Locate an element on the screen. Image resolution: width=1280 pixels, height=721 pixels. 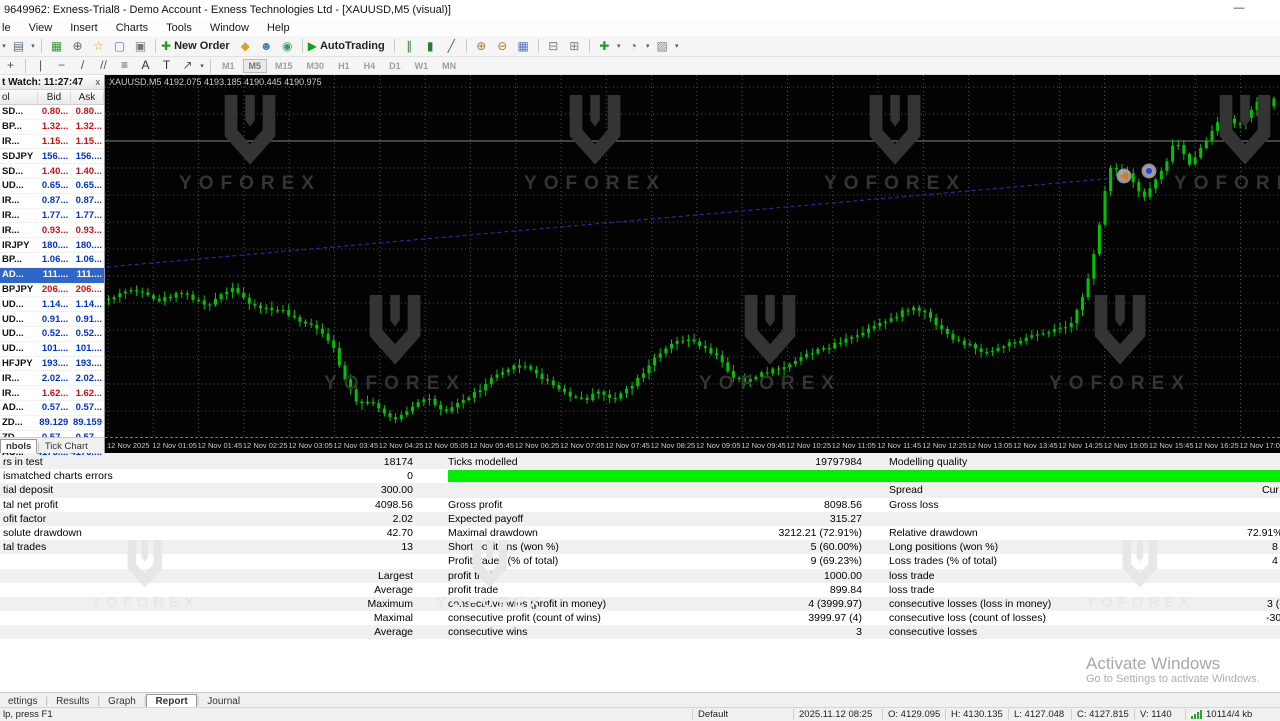
timeframe-mn: MN is located at coordinates (449, 66).